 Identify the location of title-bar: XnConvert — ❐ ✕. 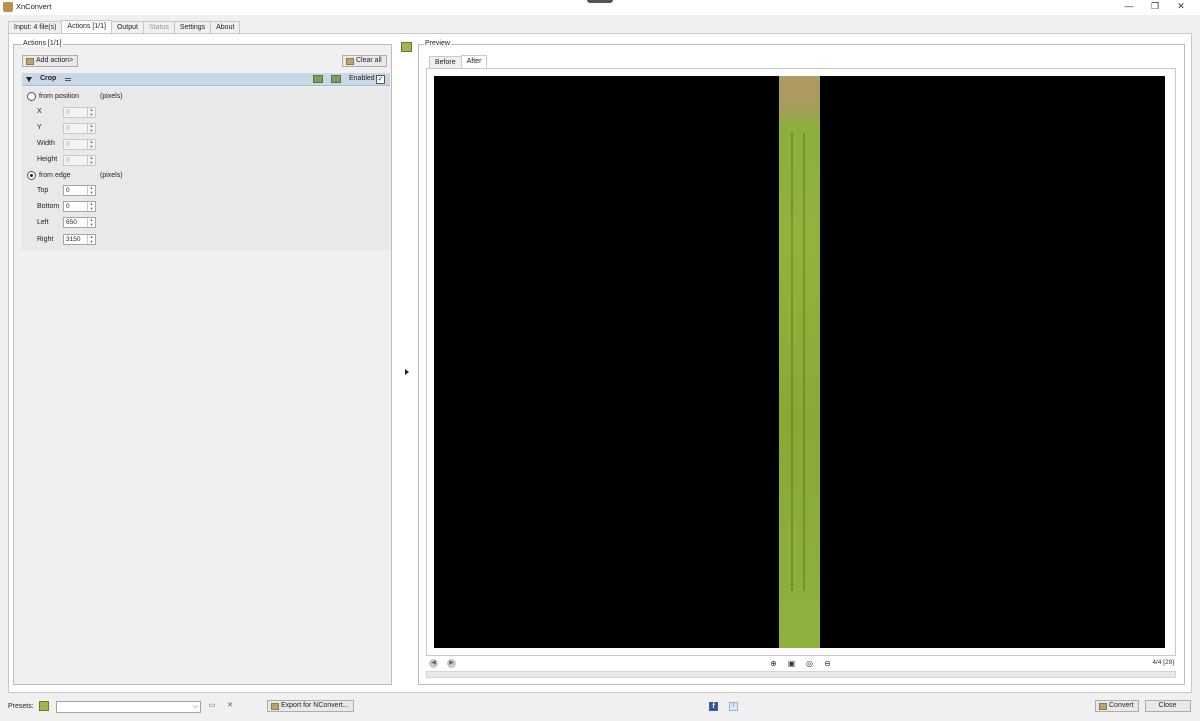
(600, 7).